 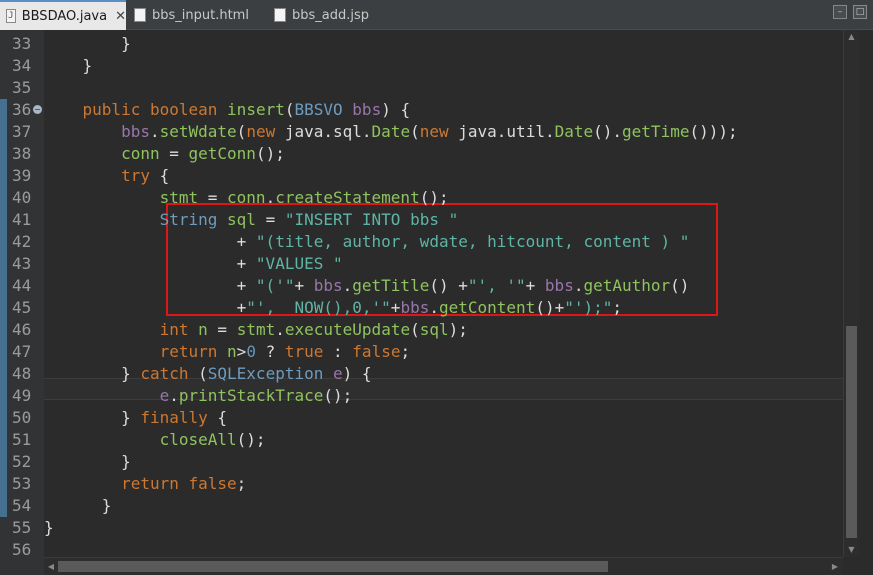 I want to click on code-line: e.printStackTrace();, so click(x=198, y=396).